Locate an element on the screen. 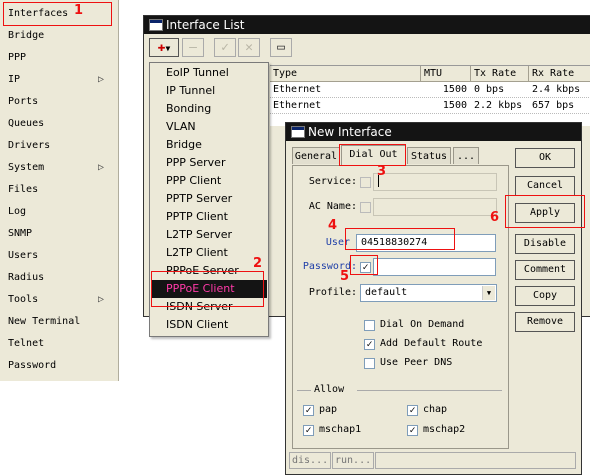 This screenshot has width=590, height=475. note-icon: ▭ is located at coordinates (281, 47).